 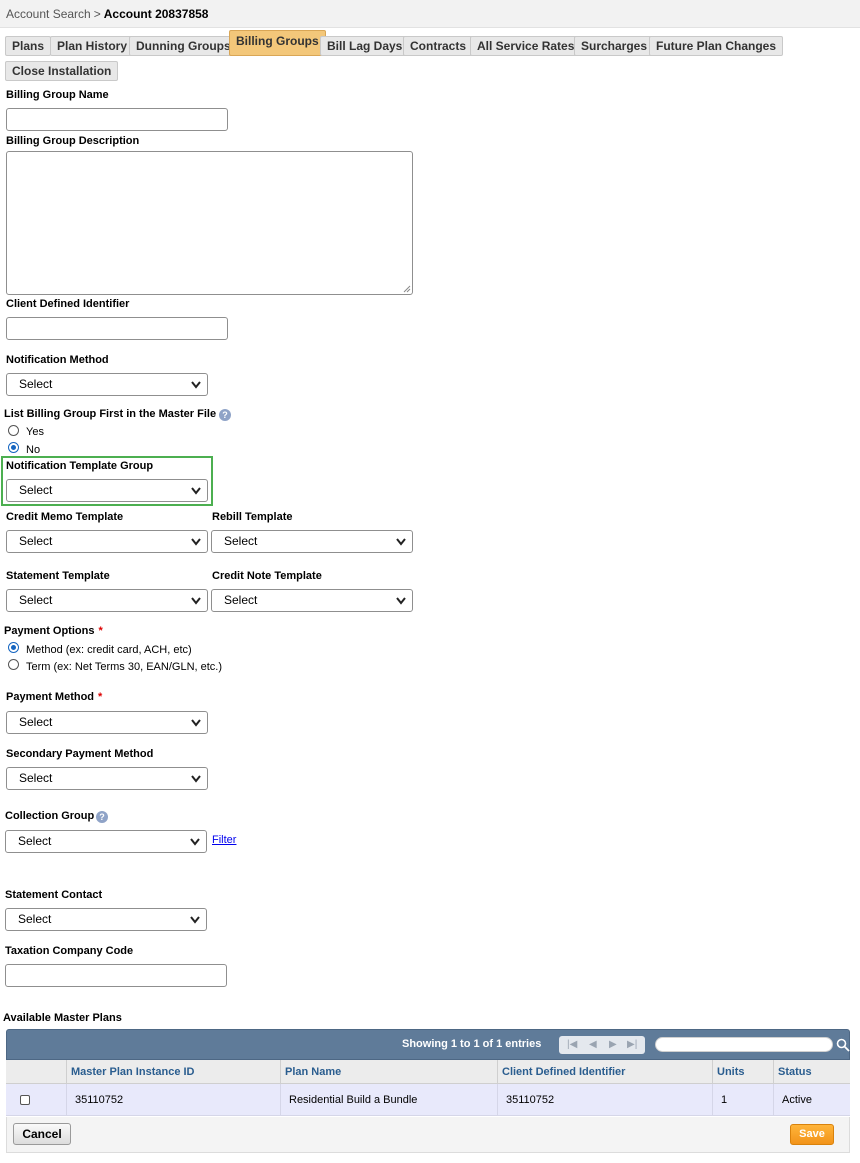 What do you see at coordinates (109, 650) in the screenshot?
I see `payment-option-method-label: Method (ex: credit card, ACH, etc)` at bounding box center [109, 650].